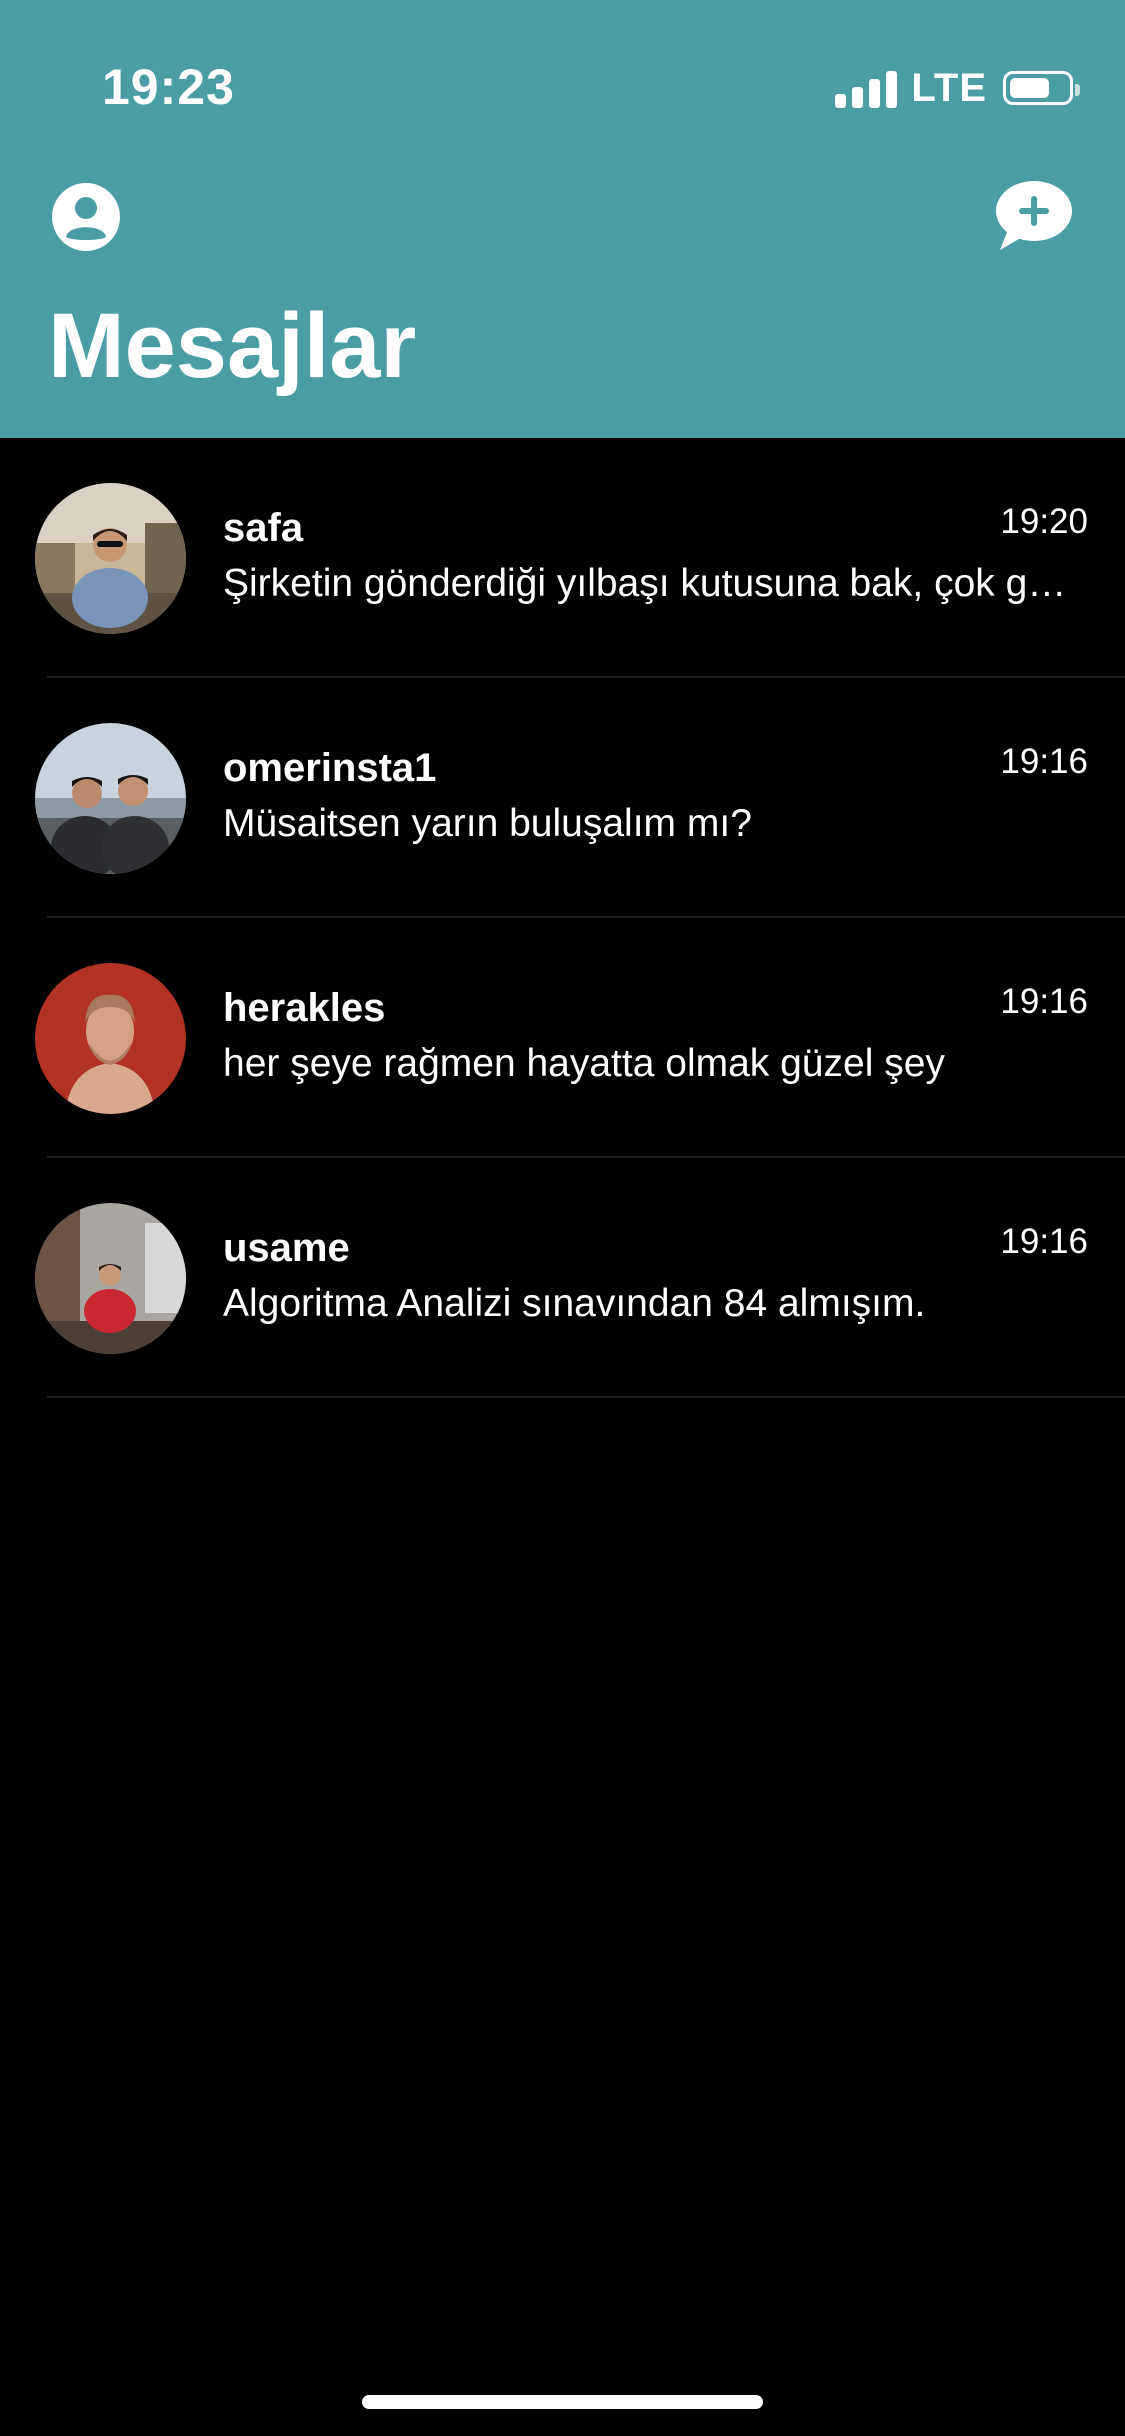  What do you see at coordinates (487, 823) in the screenshot?
I see `last-message: Müsaitsen yarın buluşalım mı?` at bounding box center [487, 823].